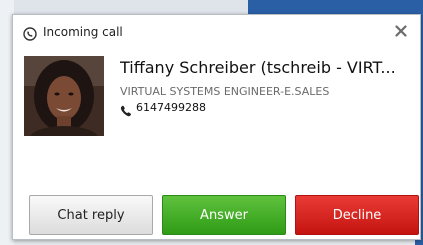 The width and height of the screenshot is (423, 245). What do you see at coordinates (225, 91) in the screenshot?
I see `caller-job-title: VIRTUAL SYSTEMS ENGINEER-E.SALES` at bounding box center [225, 91].